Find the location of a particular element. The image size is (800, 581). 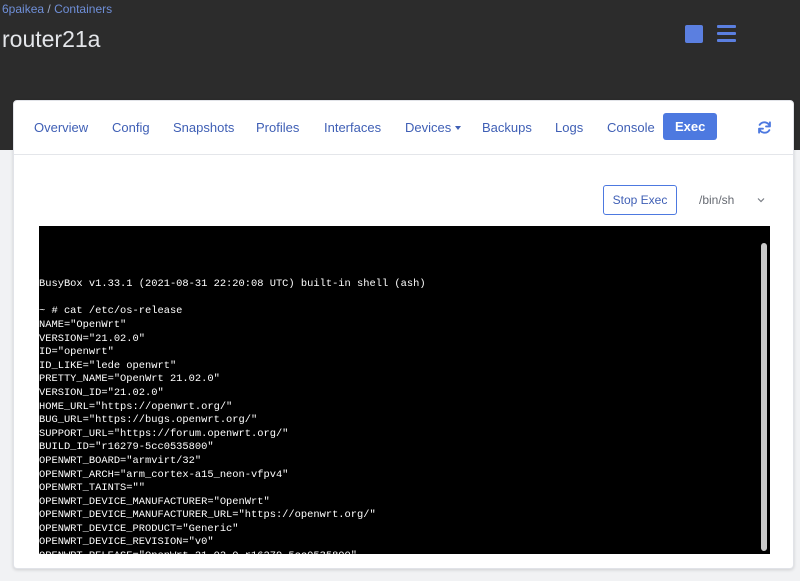

tab-logs: Logs is located at coordinates (569, 127).